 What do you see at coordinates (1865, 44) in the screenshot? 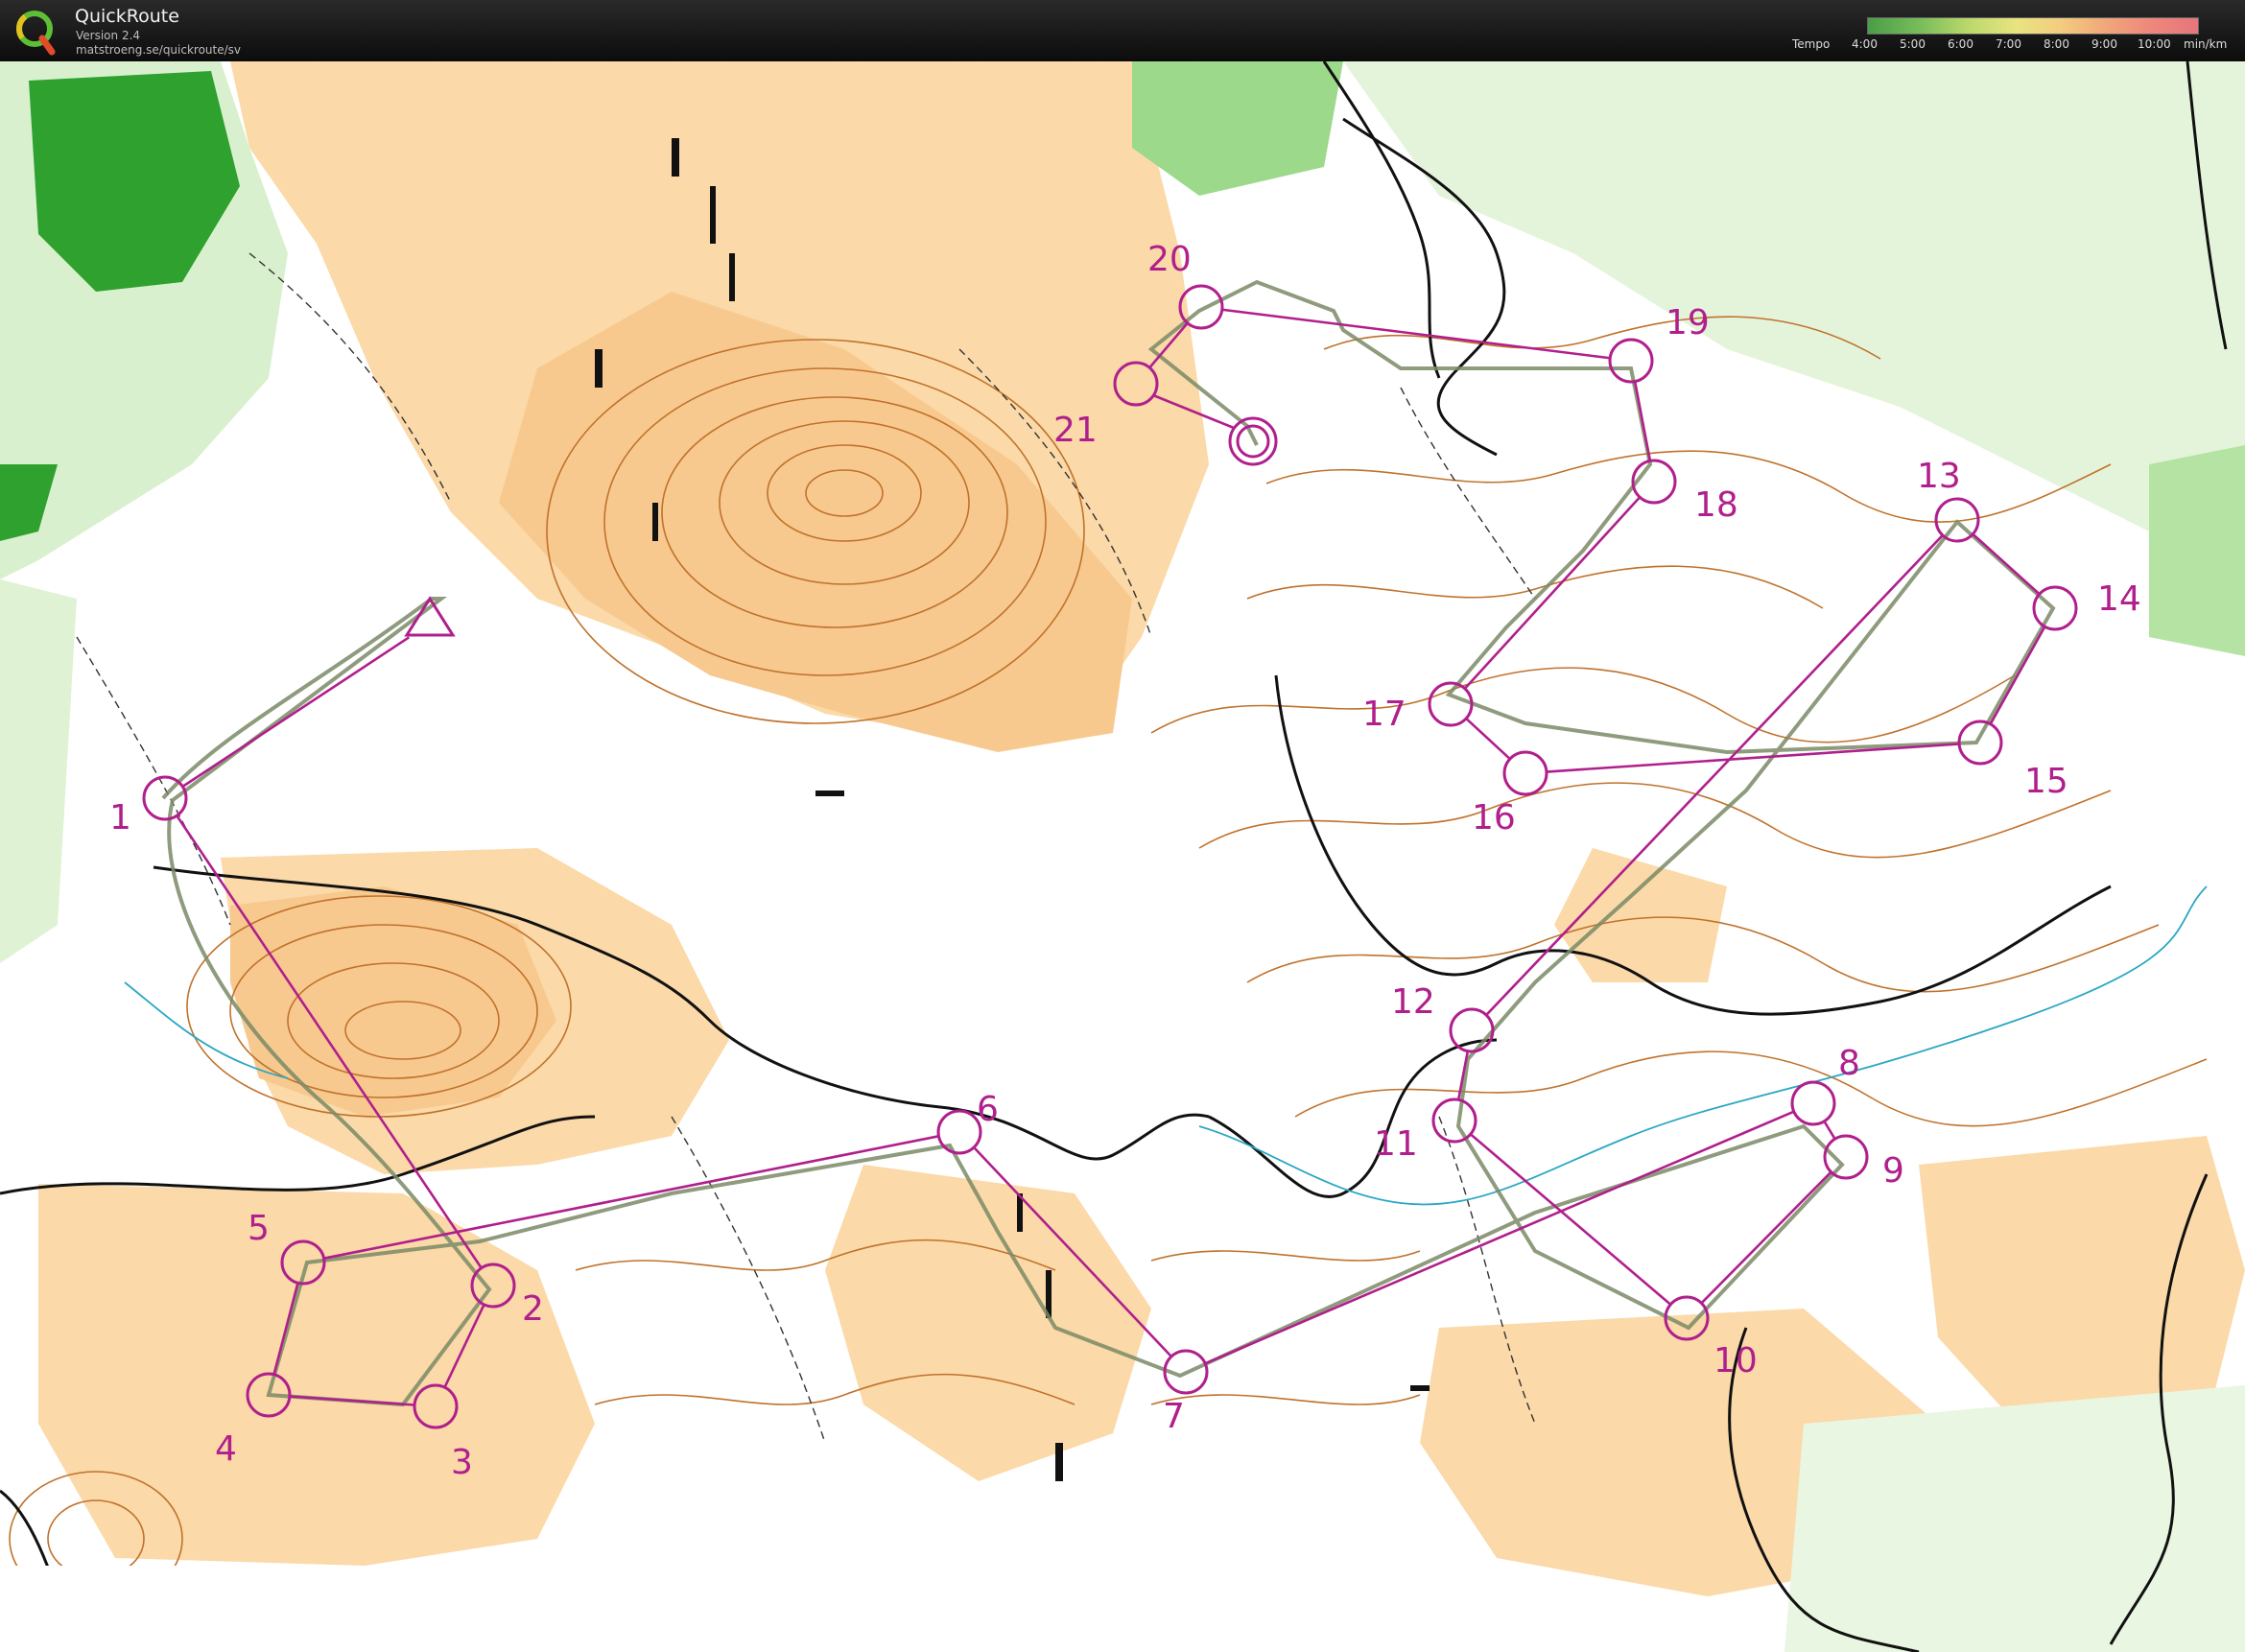
I see `legend-tick: 4:00` at bounding box center [1865, 44].